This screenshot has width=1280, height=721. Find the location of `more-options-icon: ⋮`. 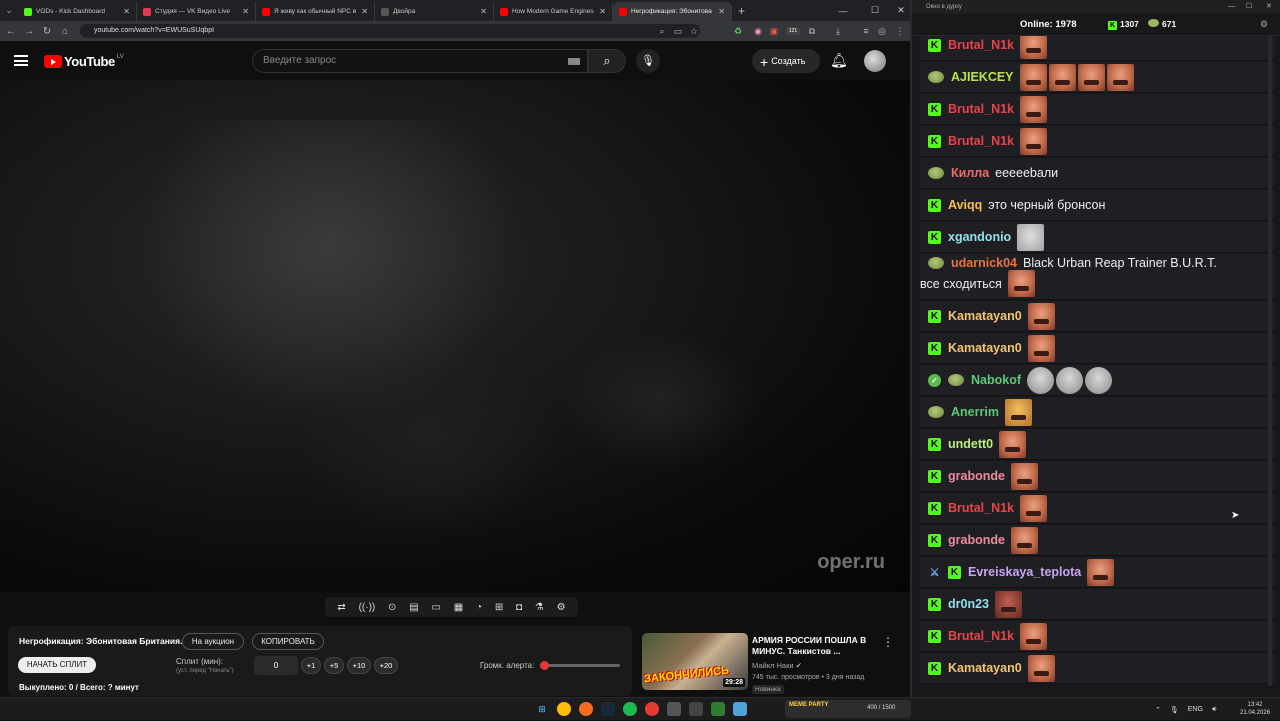

more-options-icon: ⋮ is located at coordinates (888, 642).